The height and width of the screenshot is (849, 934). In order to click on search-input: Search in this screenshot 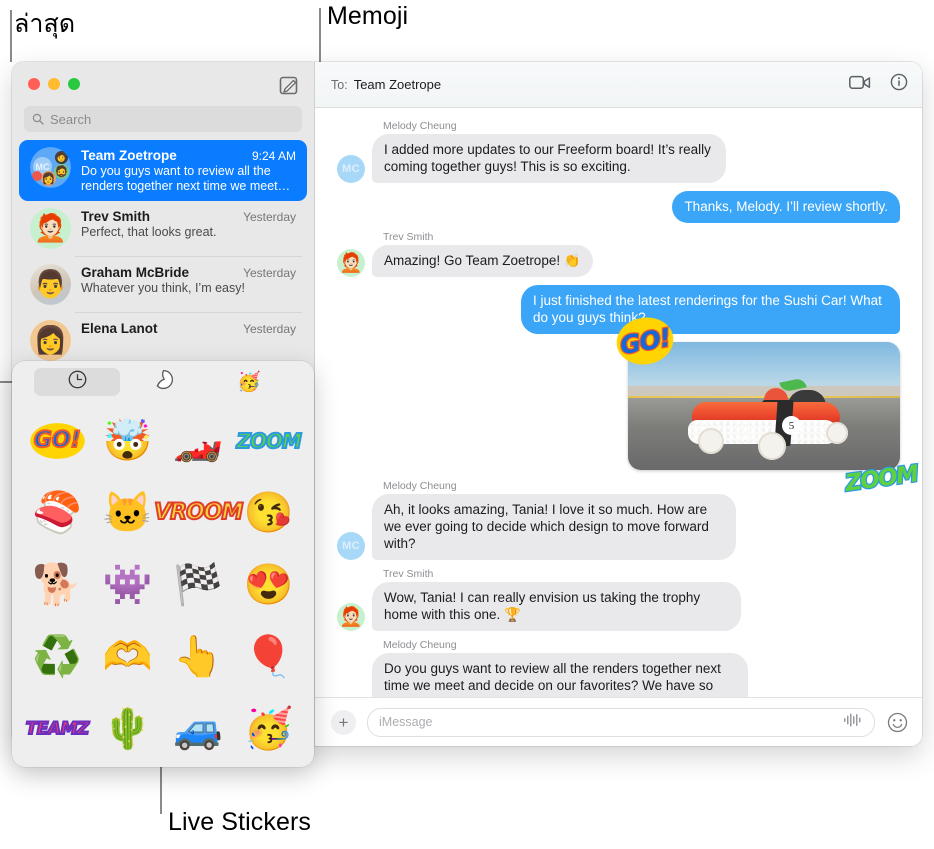, I will do `click(163, 119)`.